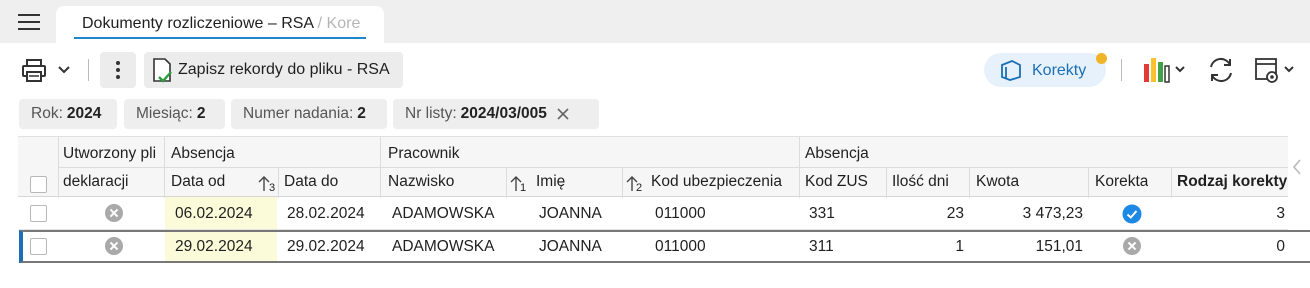 Image resolution: width=1310 pixels, height=288 pixels. I want to click on col-kod-ubezpieczenia: Kod ubezpieczenia, so click(716, 182).